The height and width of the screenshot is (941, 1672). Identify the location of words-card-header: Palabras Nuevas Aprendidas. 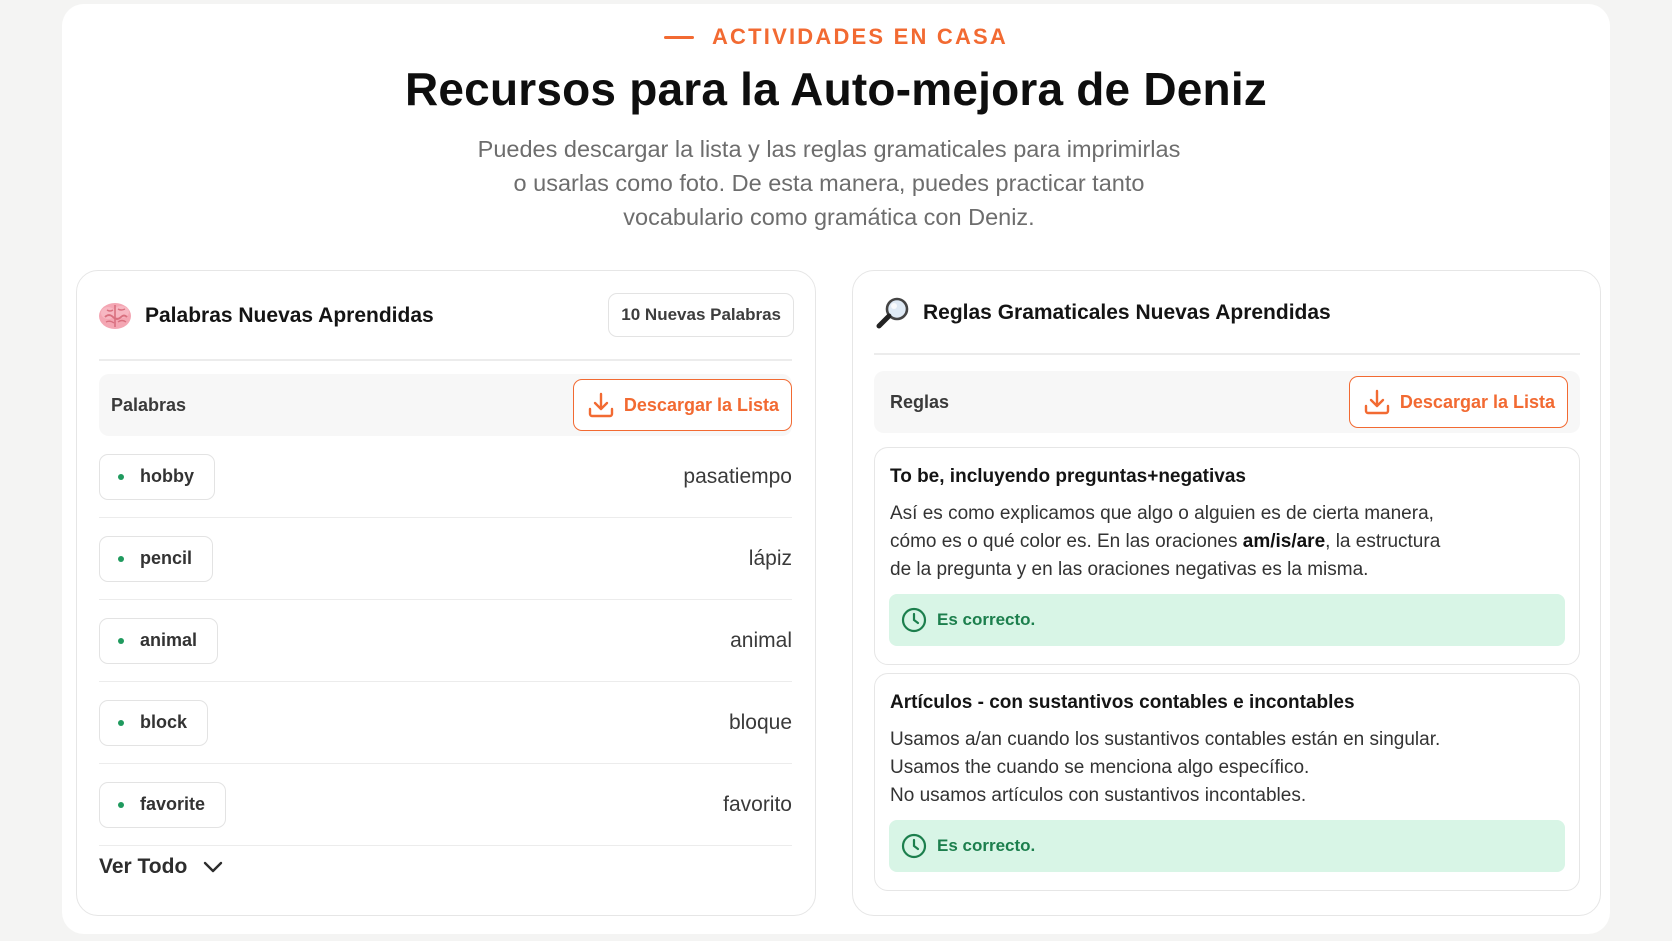
(265, 316).